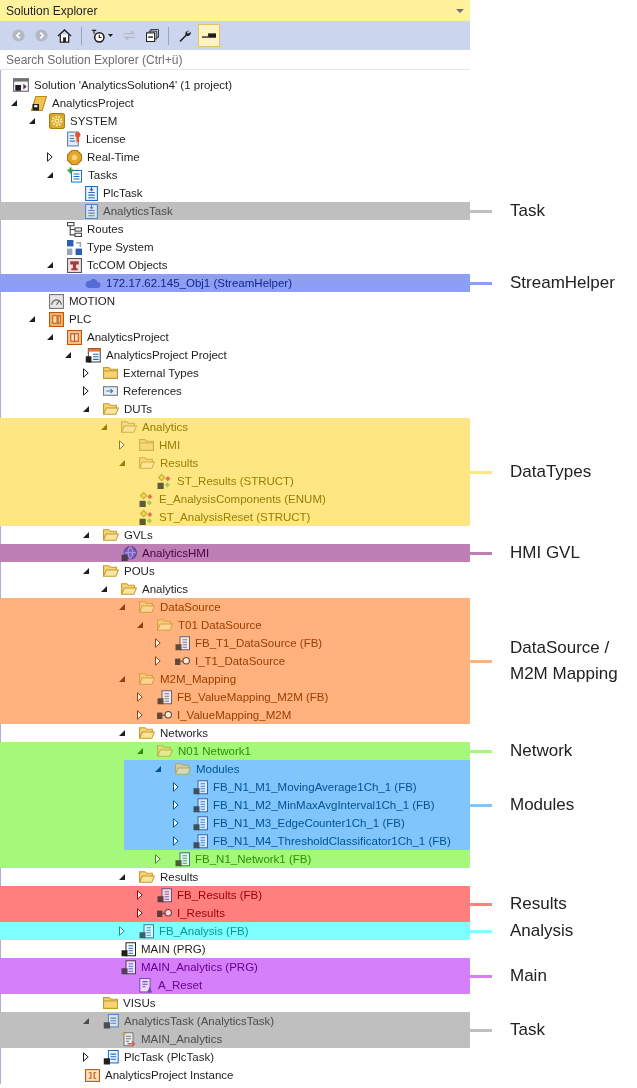 This screenshot has height=1088, width=637. I want to click on tree-item: MAIN (PRG), so click(163, 949).